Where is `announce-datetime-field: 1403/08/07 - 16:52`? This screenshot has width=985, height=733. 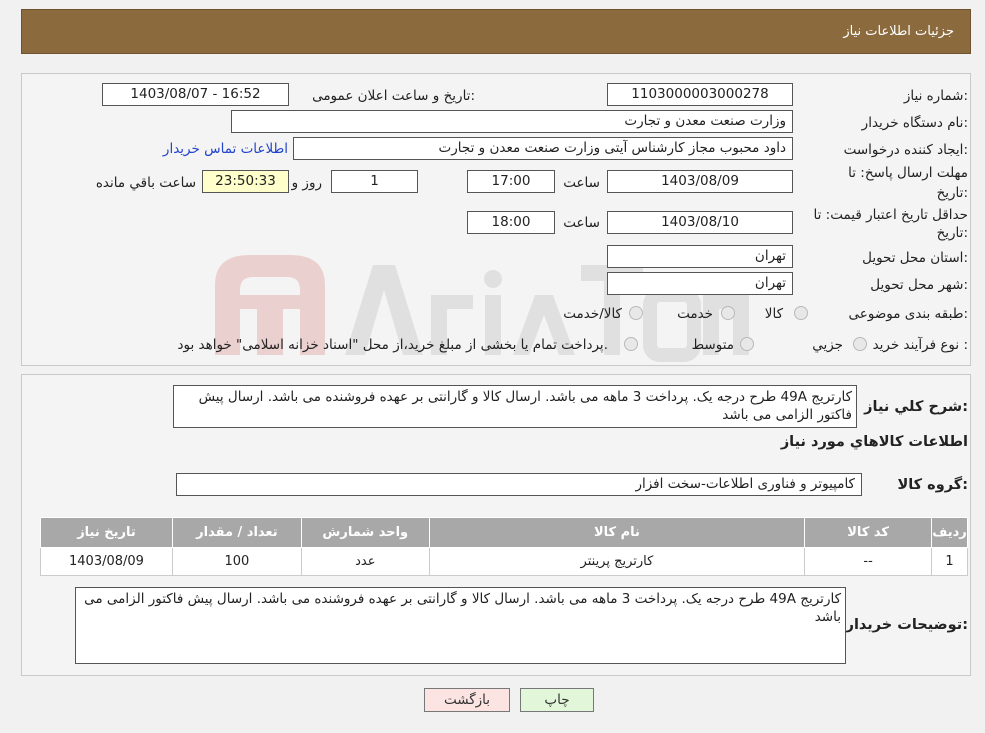
announce-datetime-field: 1403/08/07 - 16:52 is located at coordinates (195, 94).